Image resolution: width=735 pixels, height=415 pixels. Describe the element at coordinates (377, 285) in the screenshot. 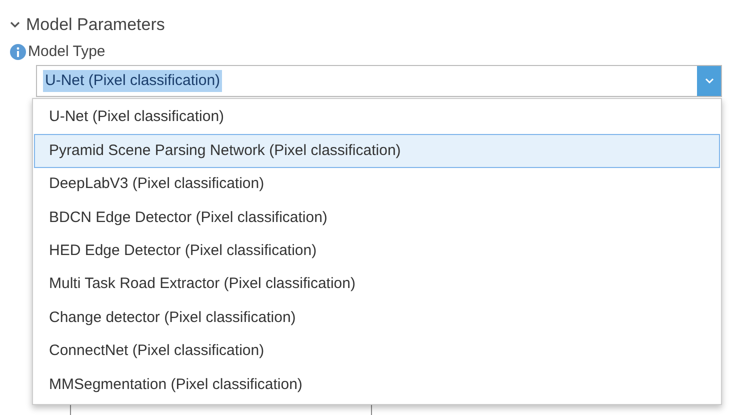

I see `dropdown-option: Multi Task Road Extractor (Pixel classification)` at that location.